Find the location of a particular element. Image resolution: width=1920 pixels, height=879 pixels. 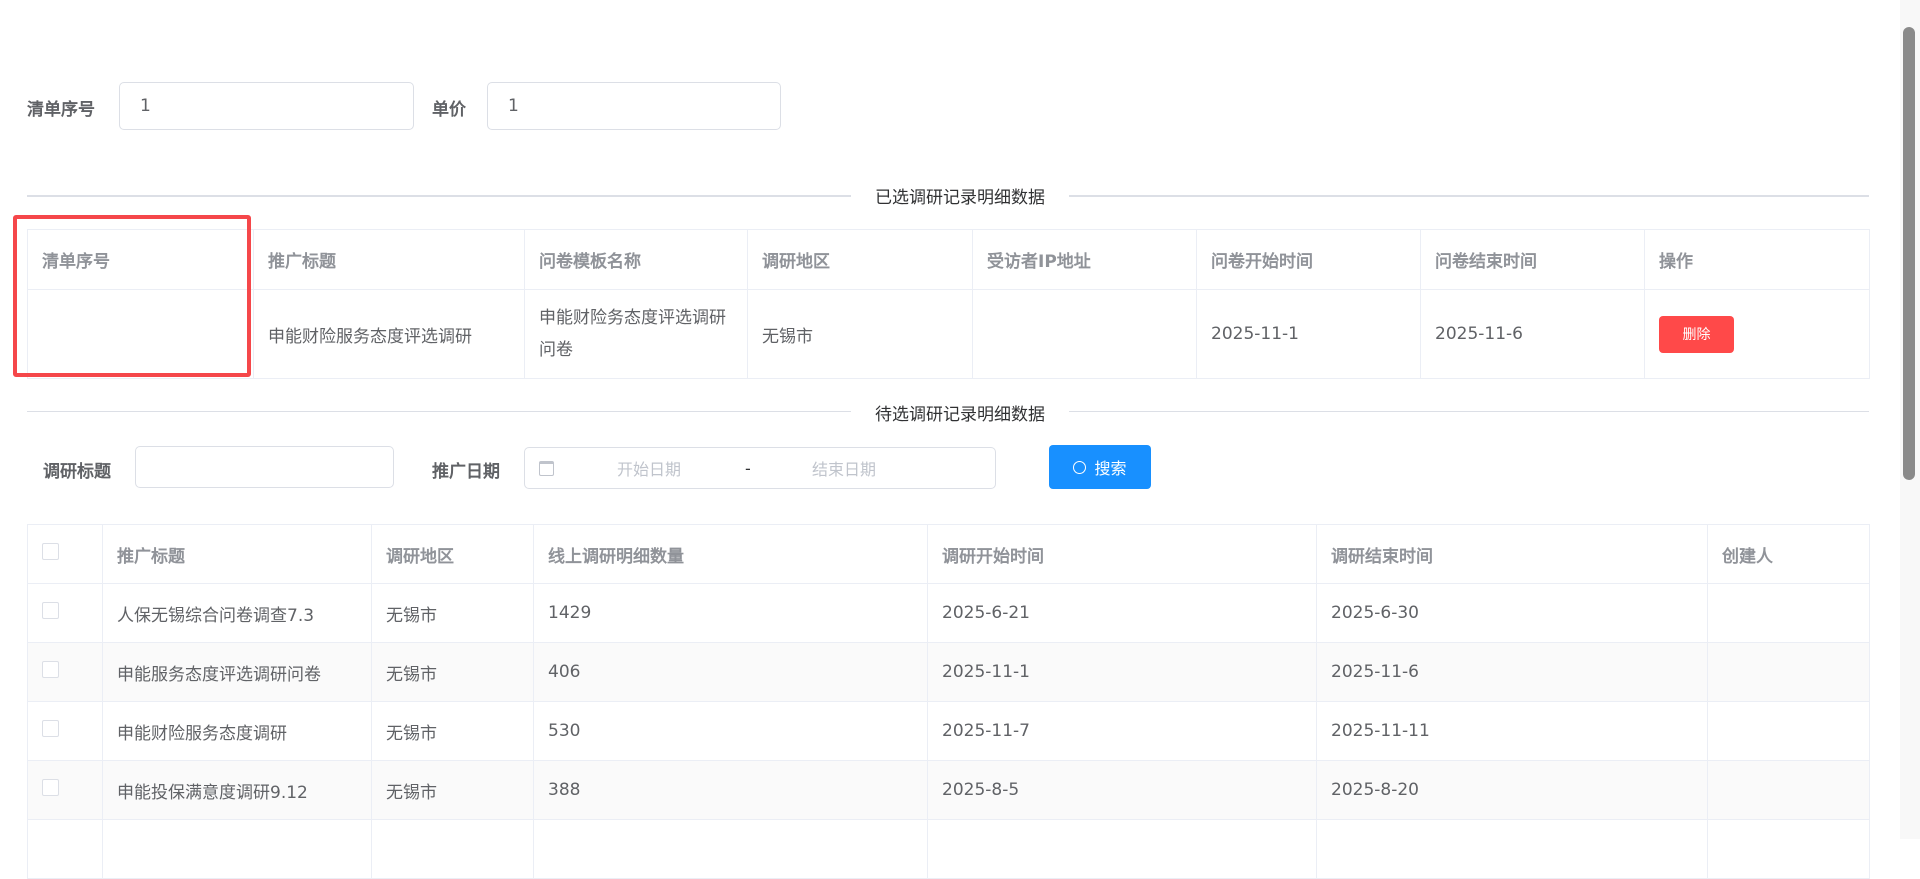

delete-button: 删除 is located at coordinates (1696, 334).